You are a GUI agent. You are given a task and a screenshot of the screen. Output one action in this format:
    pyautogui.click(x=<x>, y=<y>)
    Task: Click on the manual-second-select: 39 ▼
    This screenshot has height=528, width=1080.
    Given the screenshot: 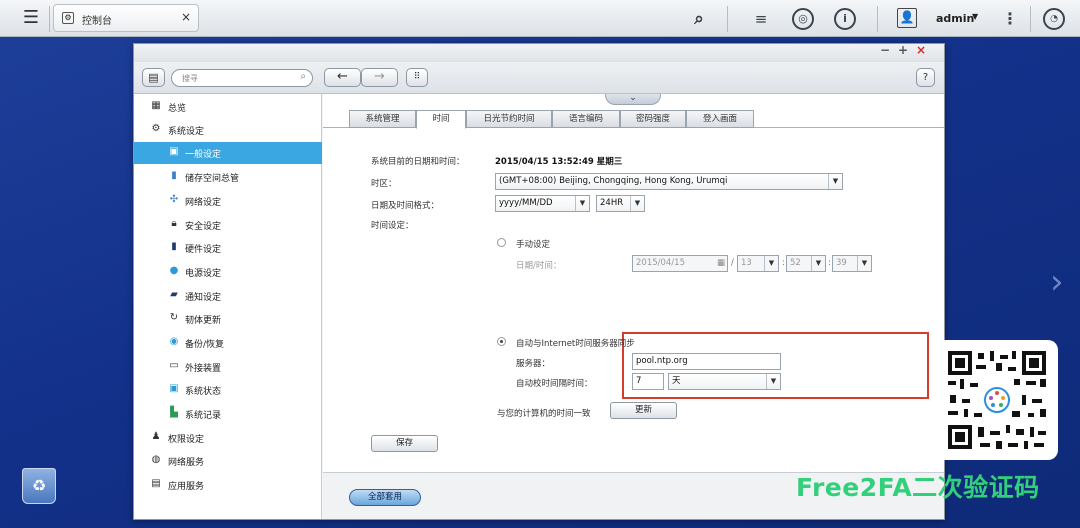 What is the action you would take?
    pyautogui.click(x=852, y=263)
    